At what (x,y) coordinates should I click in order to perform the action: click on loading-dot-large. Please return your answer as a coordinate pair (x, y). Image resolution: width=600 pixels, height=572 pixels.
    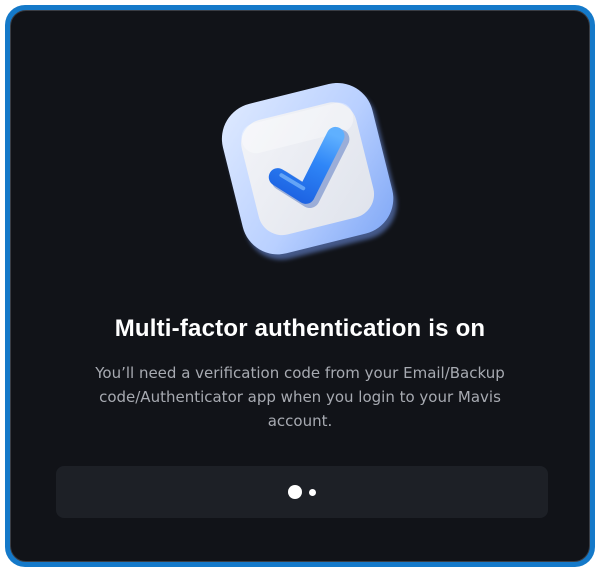
    Looking at the image, I should click on (295, 492).